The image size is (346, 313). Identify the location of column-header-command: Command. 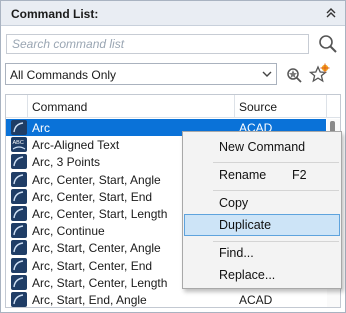
(59, 107).